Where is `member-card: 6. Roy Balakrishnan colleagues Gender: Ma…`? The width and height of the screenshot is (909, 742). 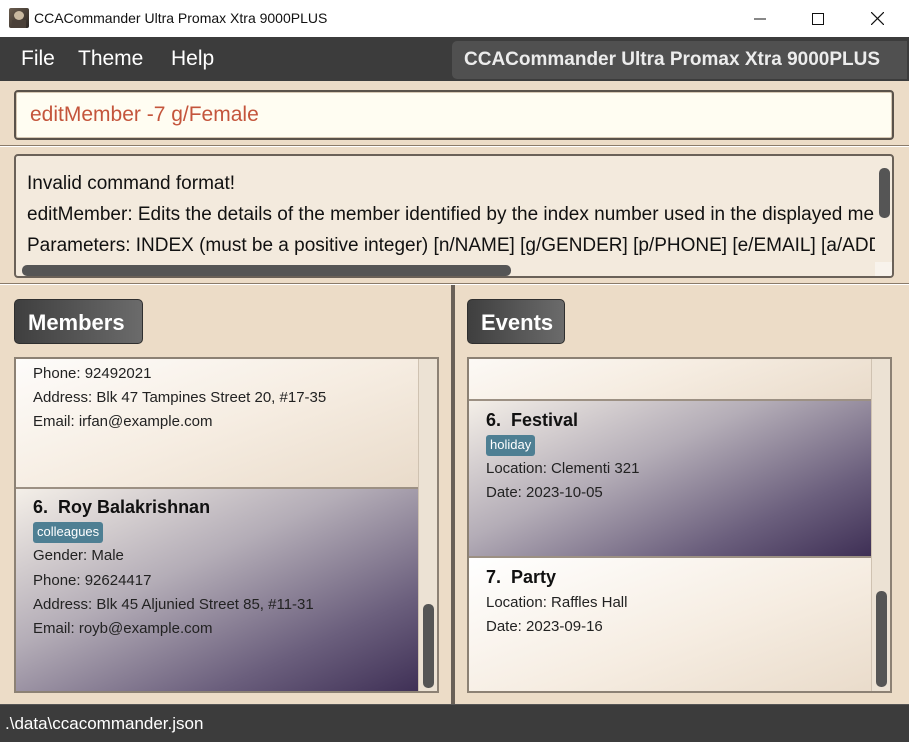 member-card: 6. Roy Balakrishnan colleagues Gender: Ma… is located at coordinates (218, 590).